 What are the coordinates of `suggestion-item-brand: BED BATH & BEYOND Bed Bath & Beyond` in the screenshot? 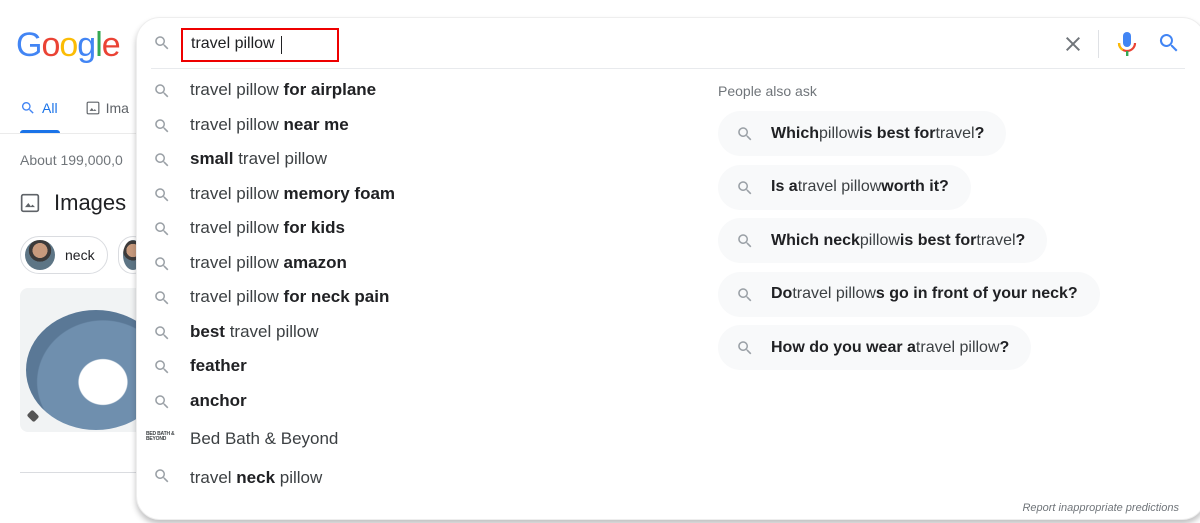 It's located at (417, 438).